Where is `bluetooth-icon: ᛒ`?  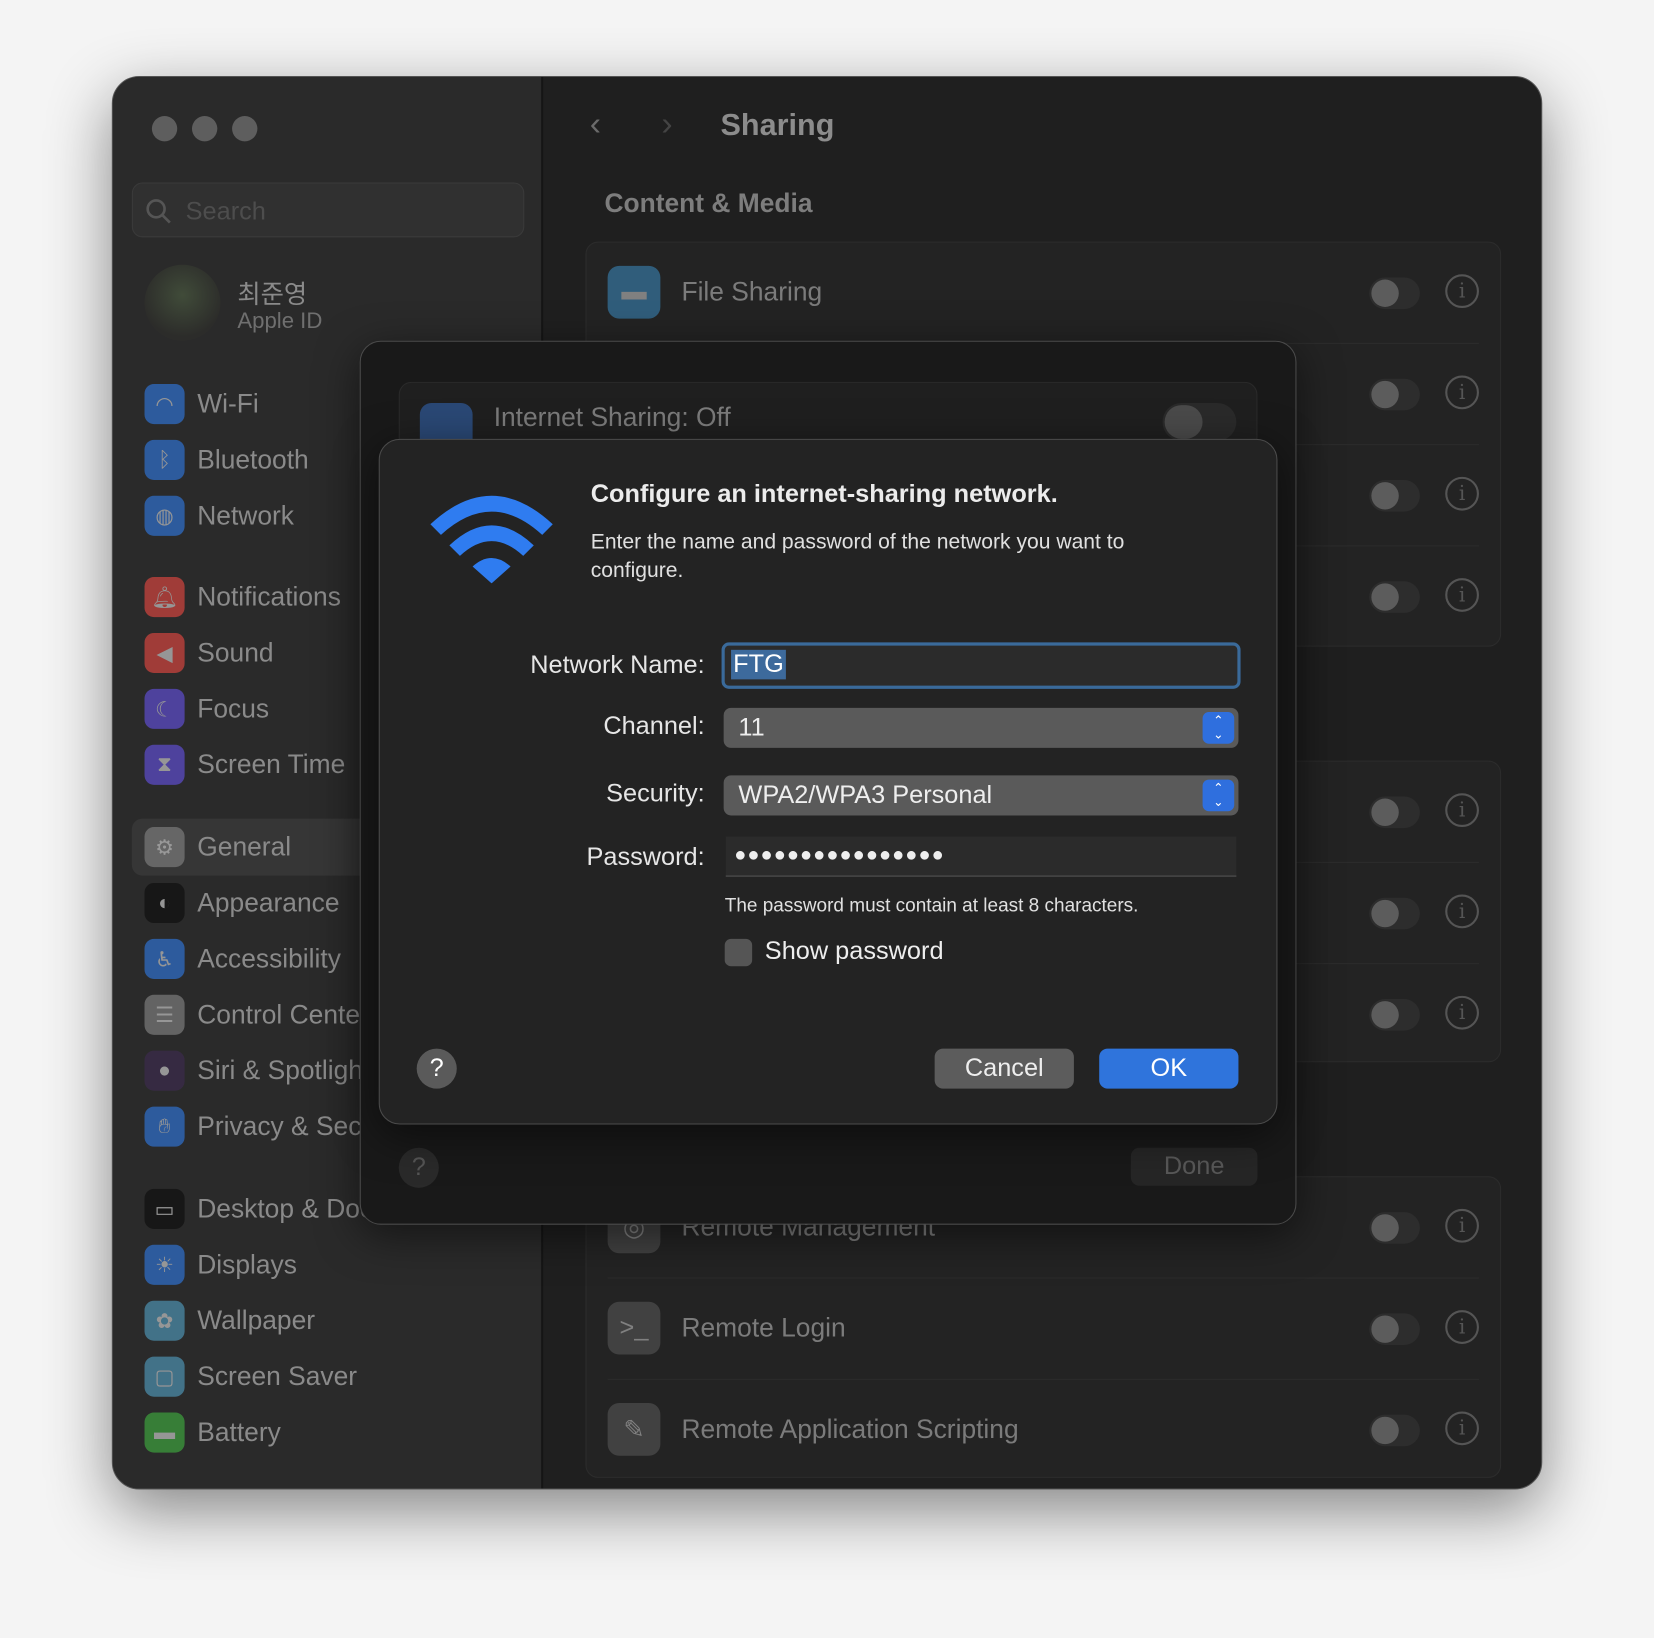
bluetooth-icon: ᛒ is located at coordinates (164, 459).